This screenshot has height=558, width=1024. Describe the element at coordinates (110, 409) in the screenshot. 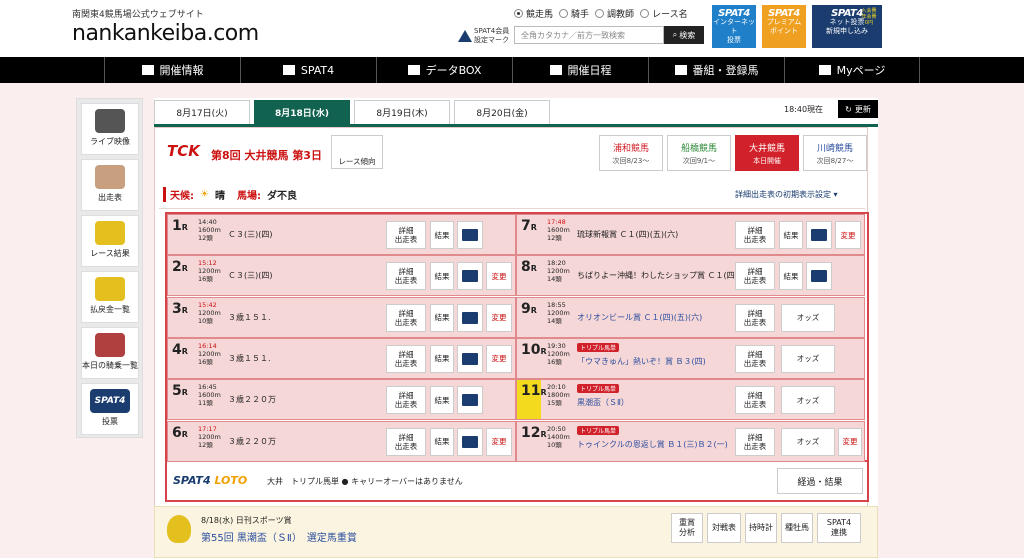

I see `sidebar-item-5: SPAT4 投票` at that location.